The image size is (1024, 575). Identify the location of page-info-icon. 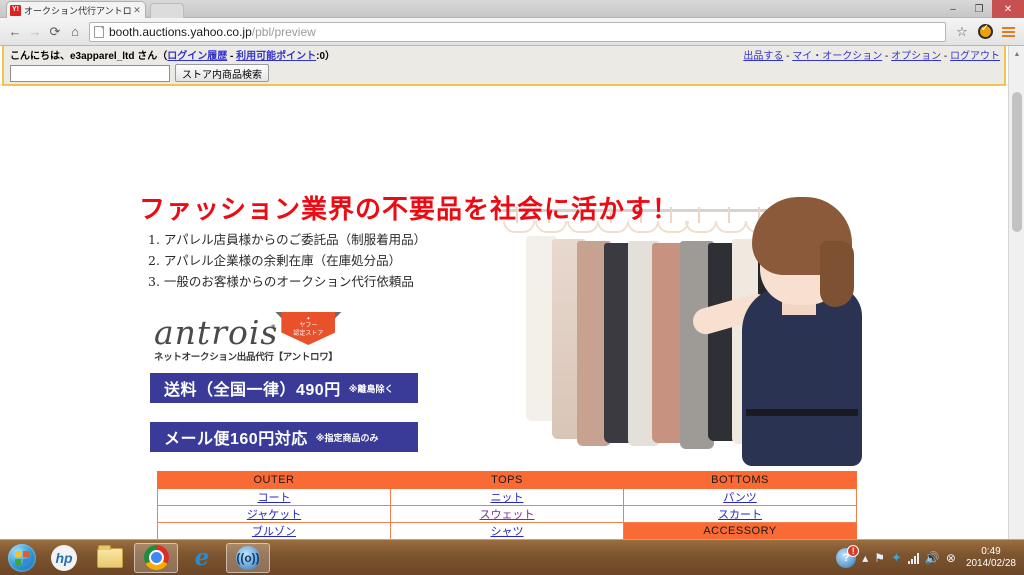
(99, 31).